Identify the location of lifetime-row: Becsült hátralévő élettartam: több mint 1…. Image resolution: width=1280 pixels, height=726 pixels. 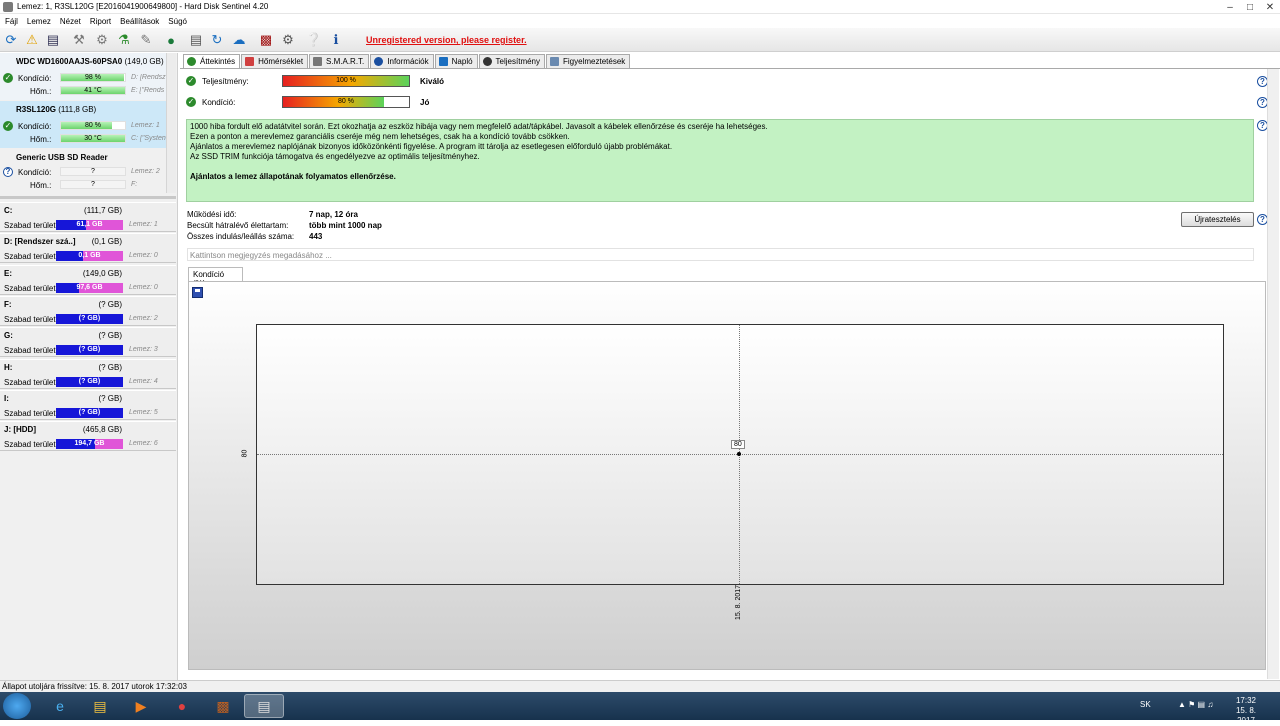
(284, 225).